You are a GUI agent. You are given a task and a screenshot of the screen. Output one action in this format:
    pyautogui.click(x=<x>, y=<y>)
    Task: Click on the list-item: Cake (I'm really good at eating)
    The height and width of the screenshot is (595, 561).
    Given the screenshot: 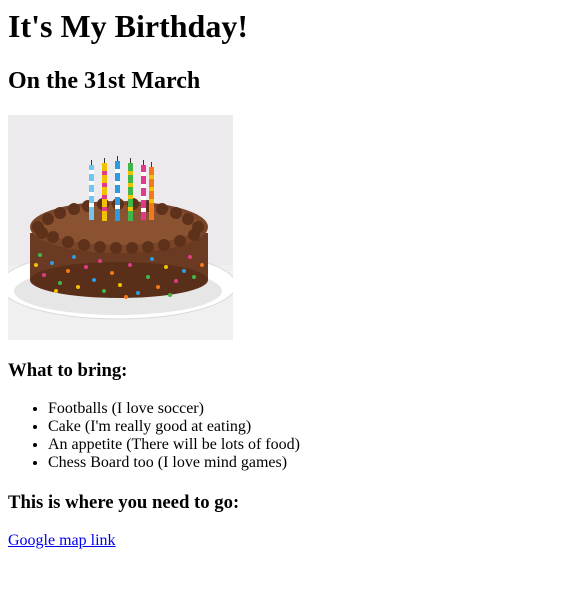 What is the action you would take?
    pyautogui.click(x=300, y=427)
    